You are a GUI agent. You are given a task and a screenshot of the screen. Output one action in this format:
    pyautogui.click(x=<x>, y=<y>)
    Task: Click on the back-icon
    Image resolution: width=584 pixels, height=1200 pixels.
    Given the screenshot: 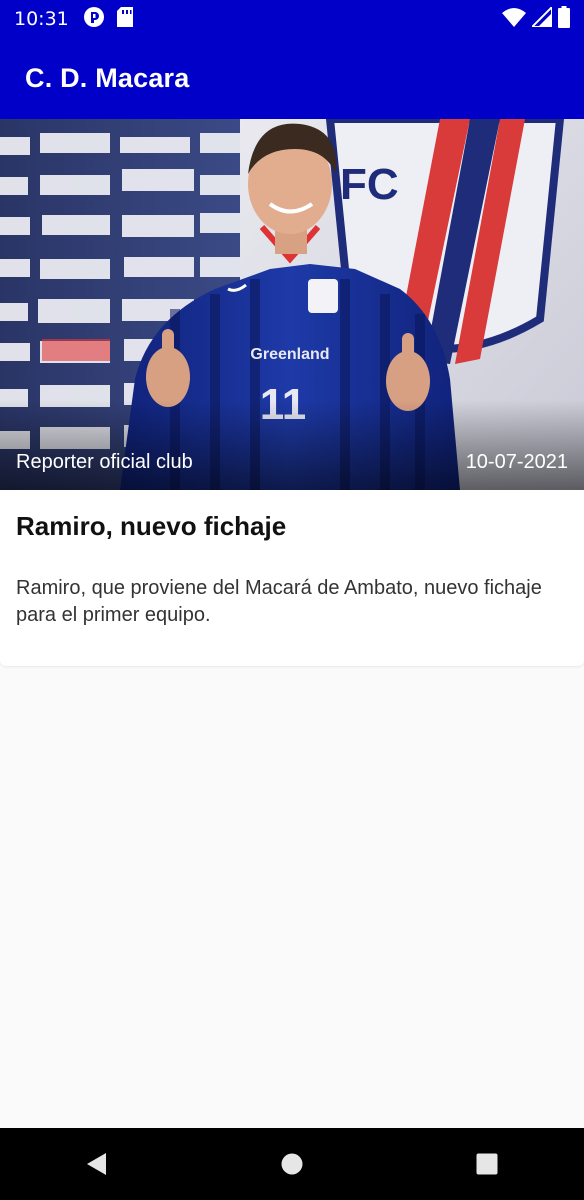 What is the action you would take?
    pyautogui.click(x=97, y=1164)
    